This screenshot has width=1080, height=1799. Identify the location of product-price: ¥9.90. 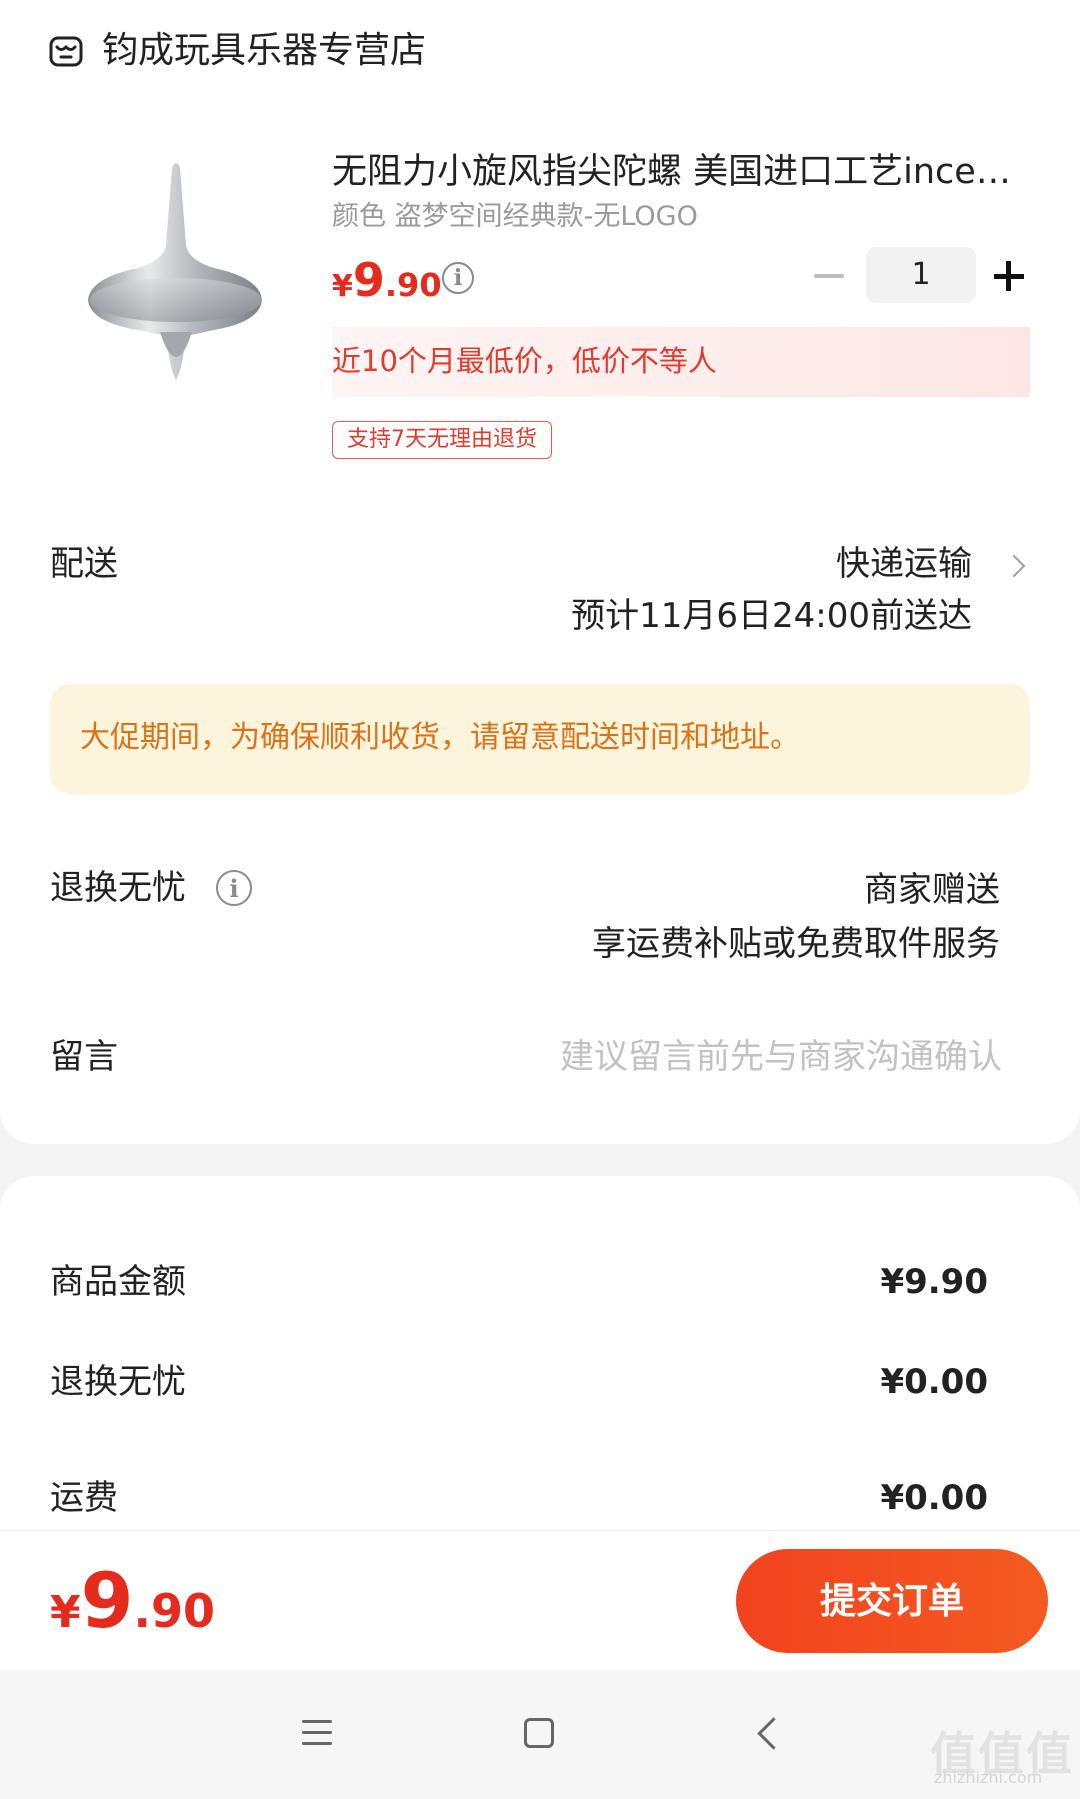
(387, 285).